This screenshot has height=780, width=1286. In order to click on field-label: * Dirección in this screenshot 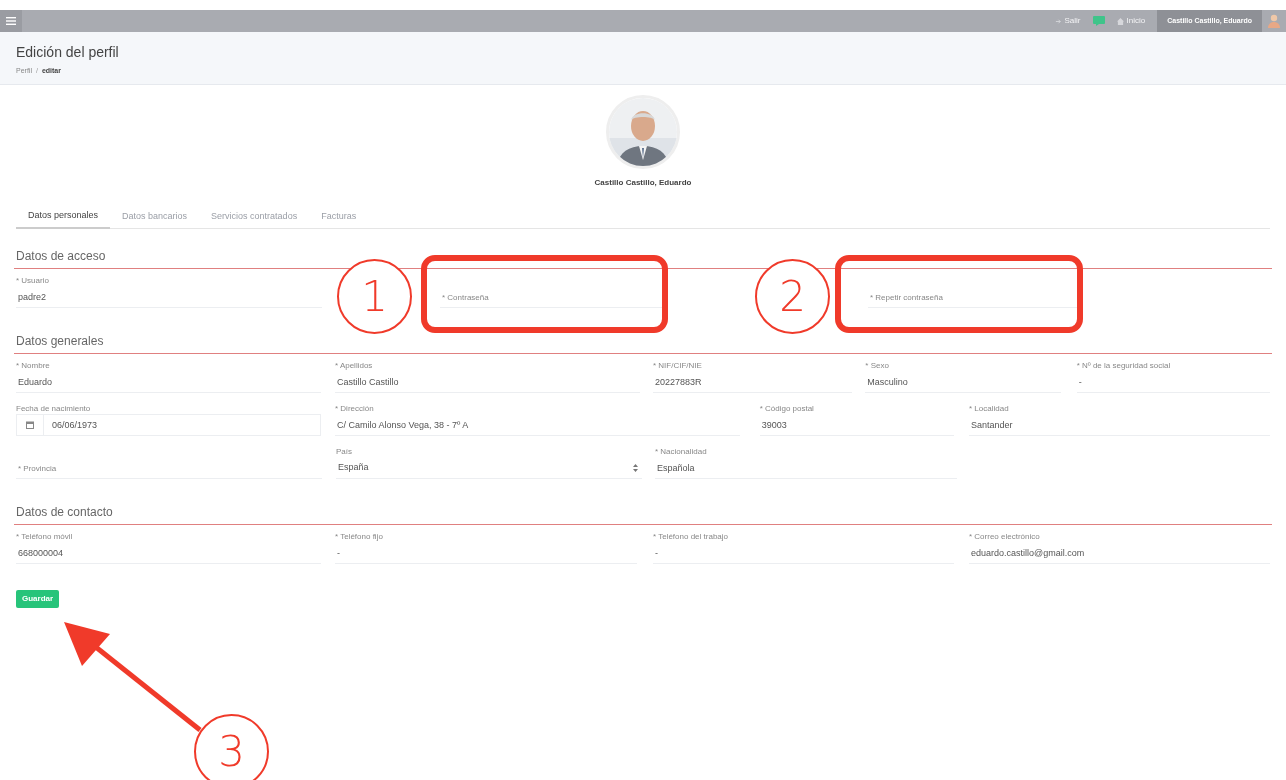, I will do `click(355, 408)`.